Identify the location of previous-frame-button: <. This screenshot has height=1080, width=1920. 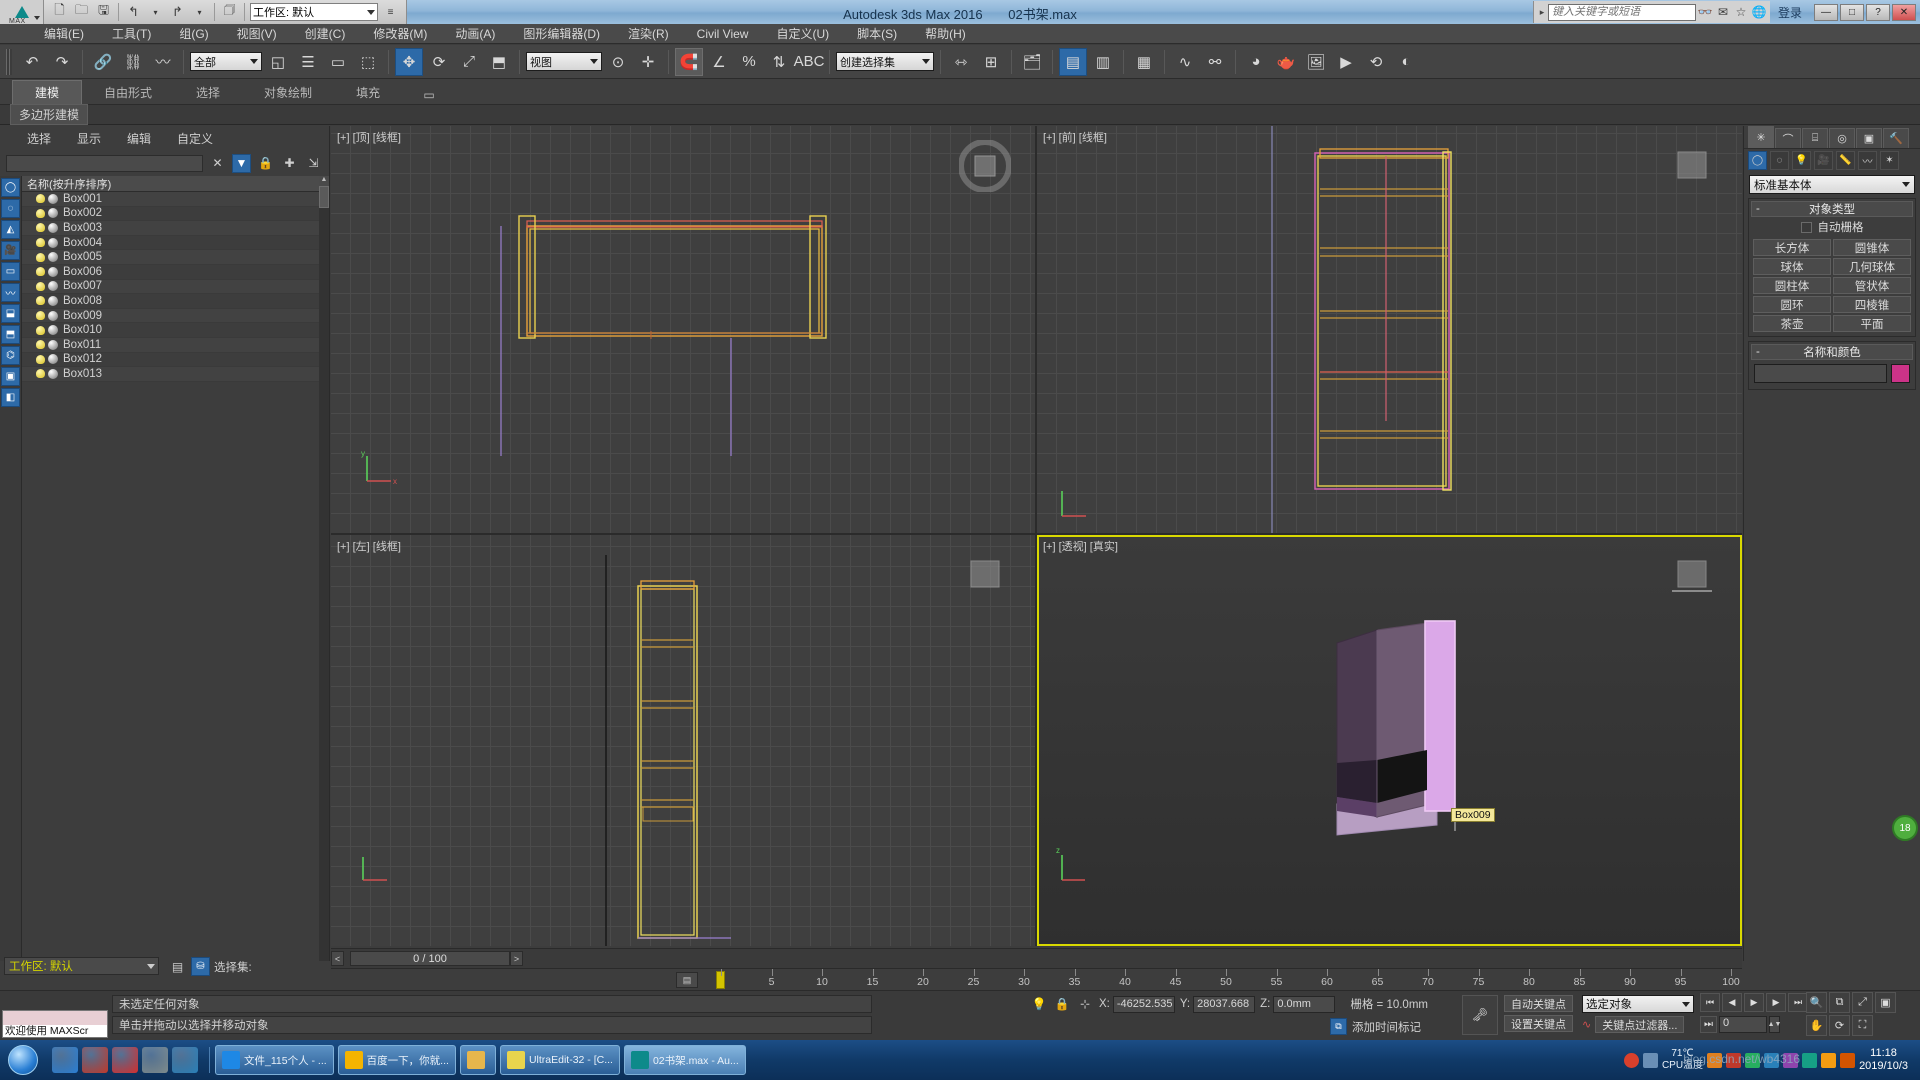
(337, 958).